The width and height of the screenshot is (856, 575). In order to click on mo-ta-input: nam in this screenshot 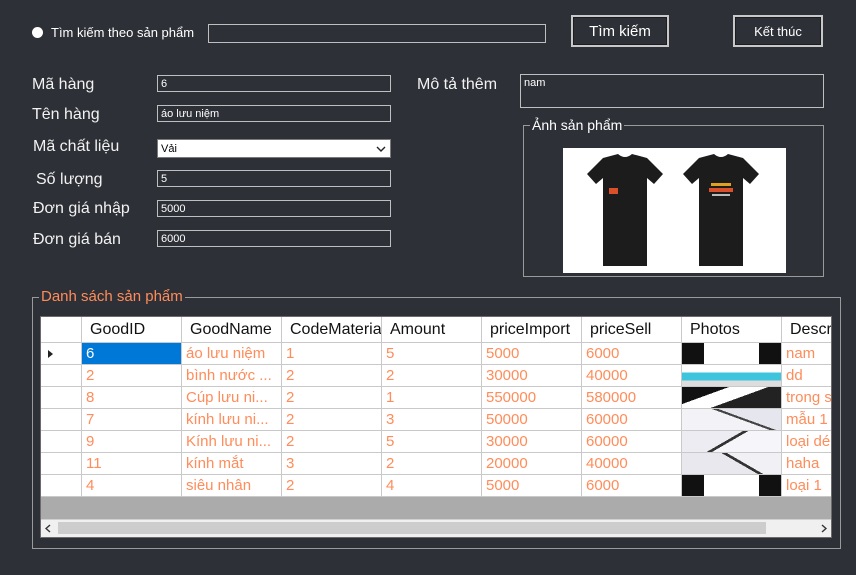, I will do `click(672, 91)`.